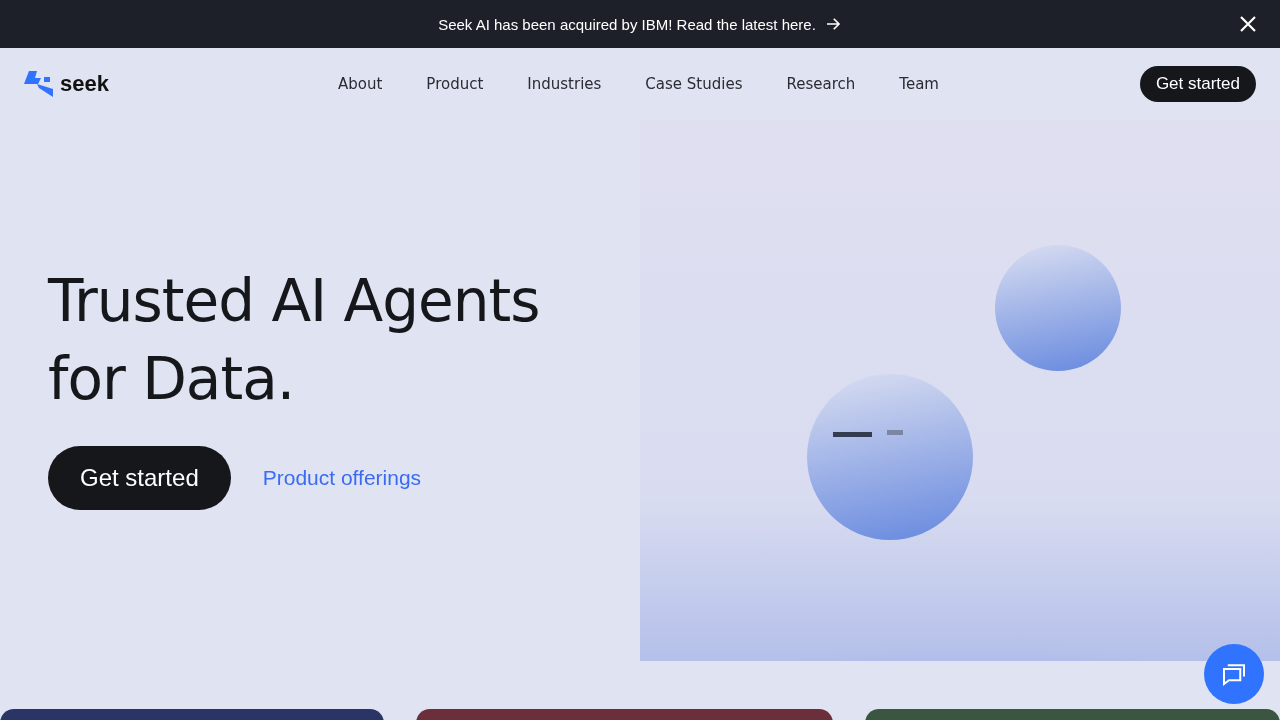 The image size is (1280, 720). What do you see at coordinates (455, 84) in the screenshot?
I see `nav-link: Product` at bounding box center [455, 84].